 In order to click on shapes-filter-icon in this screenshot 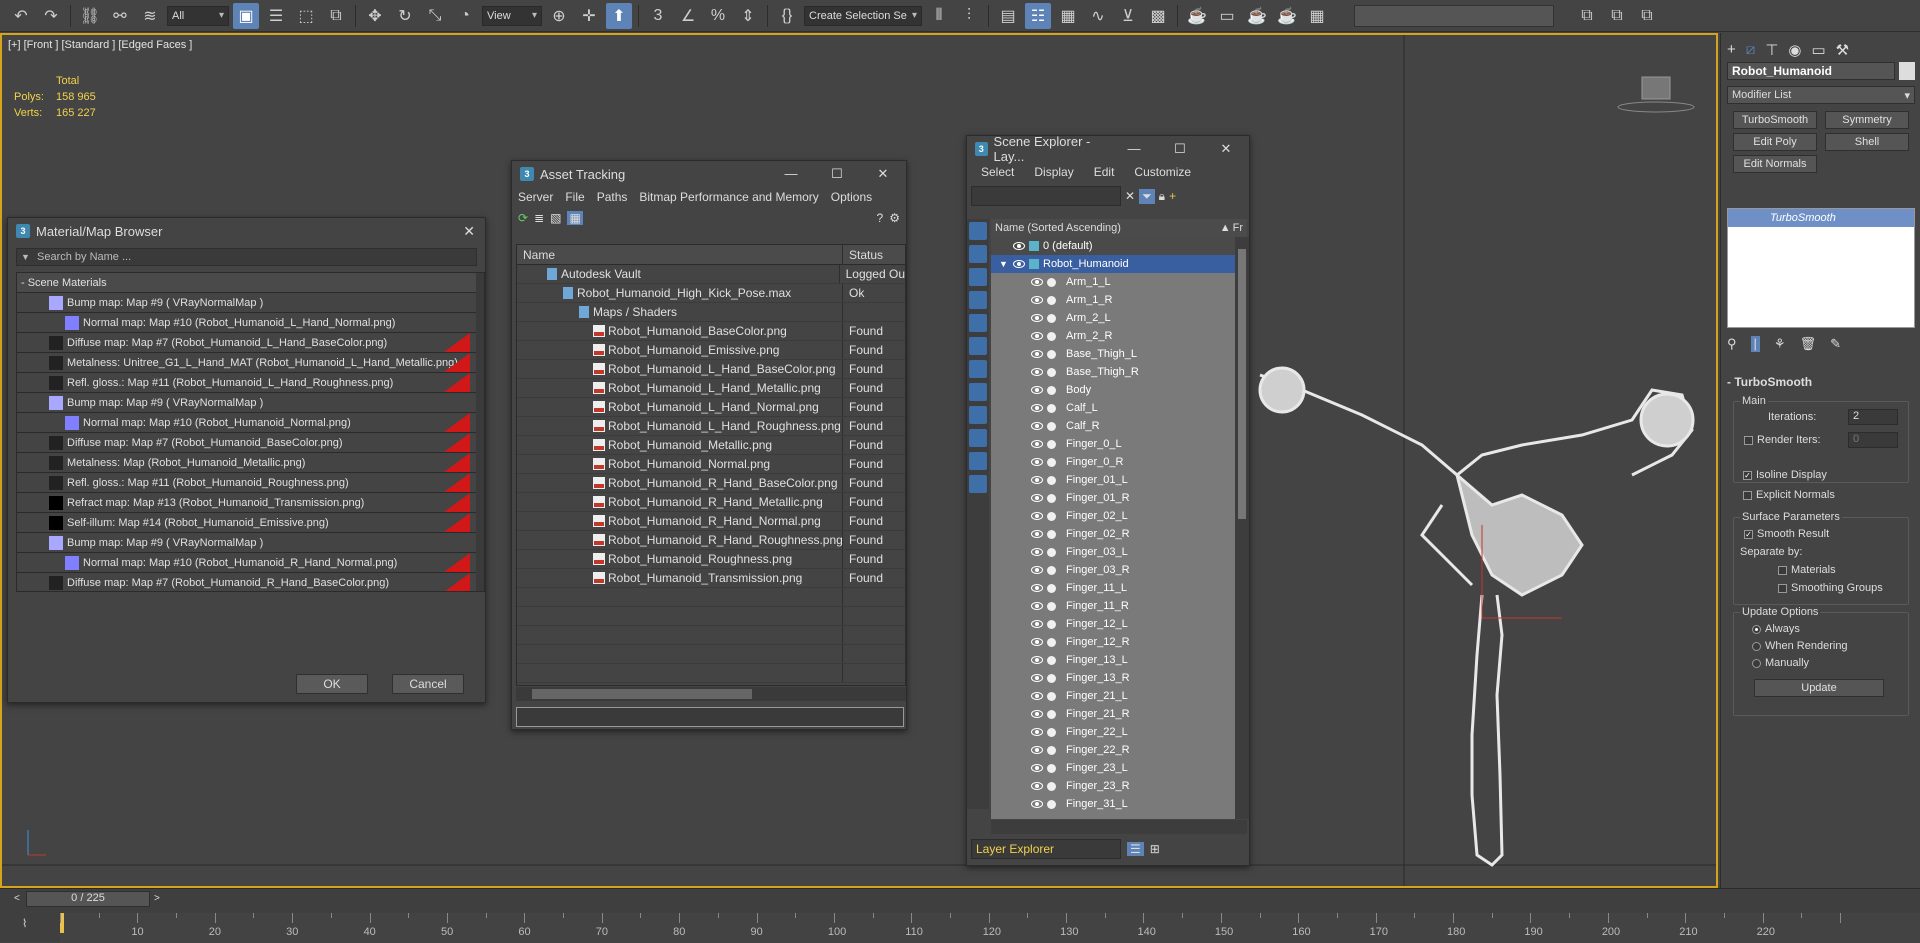, I will do `click(978, 254)`.